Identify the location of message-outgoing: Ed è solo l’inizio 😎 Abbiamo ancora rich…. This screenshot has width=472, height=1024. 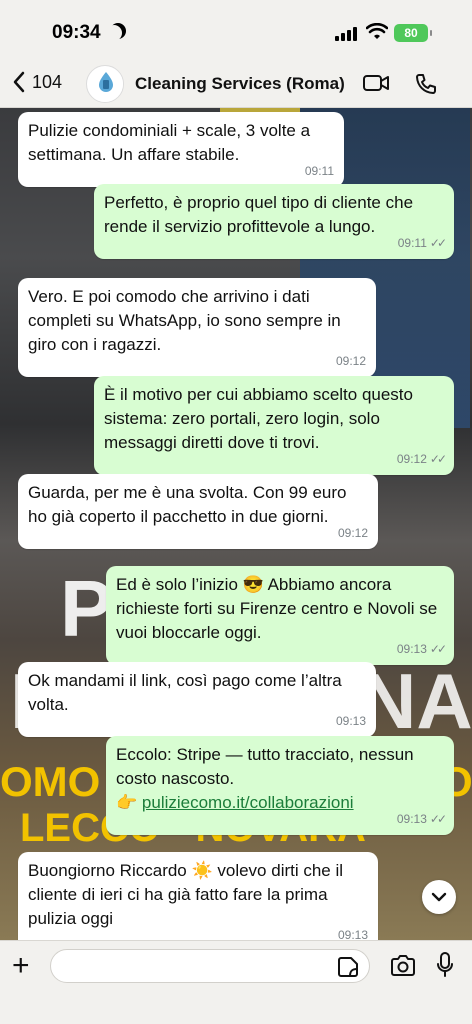
(280, 615).